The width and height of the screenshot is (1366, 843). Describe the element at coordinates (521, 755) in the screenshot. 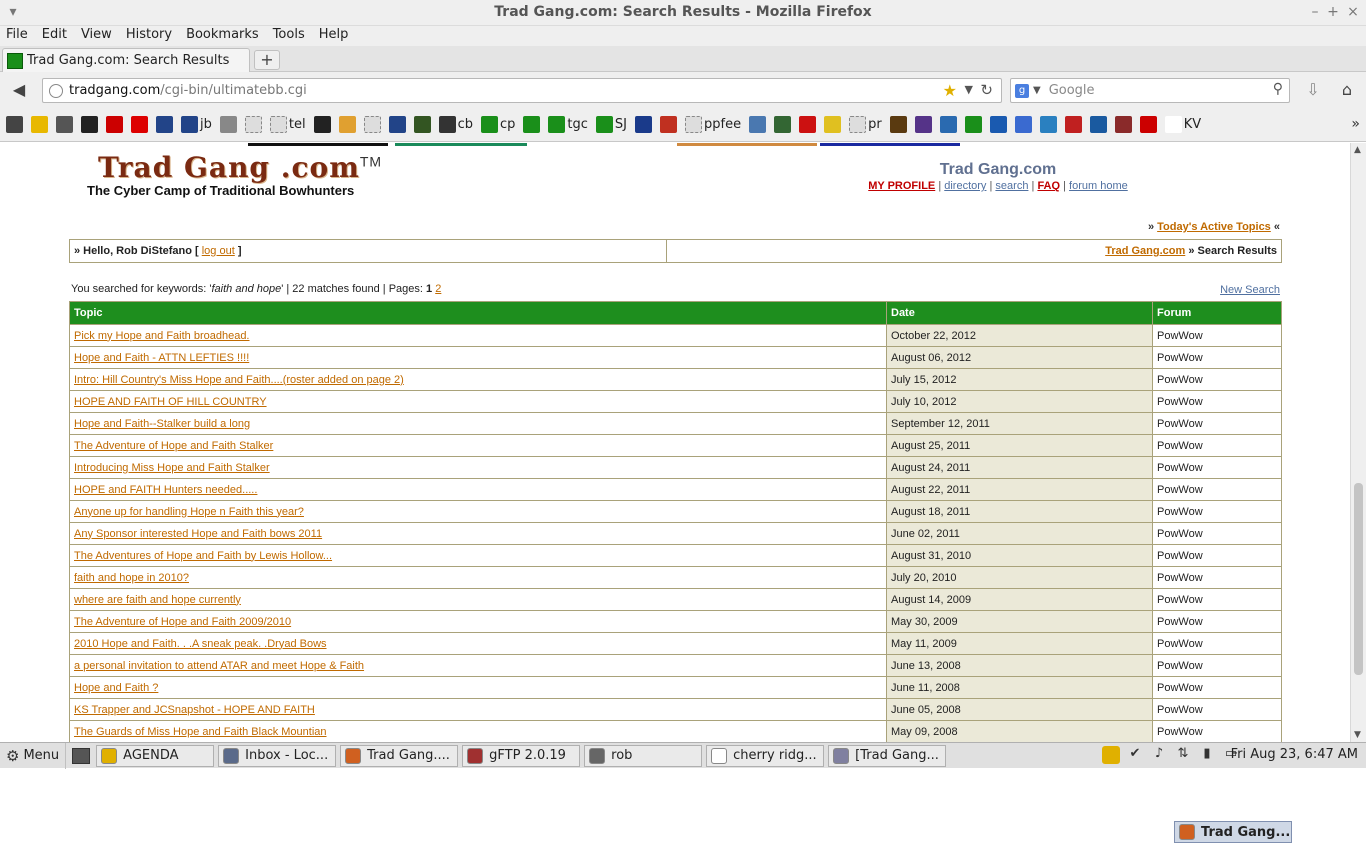

I see `taskbar-item: gFTP 2.0.19` at that location.